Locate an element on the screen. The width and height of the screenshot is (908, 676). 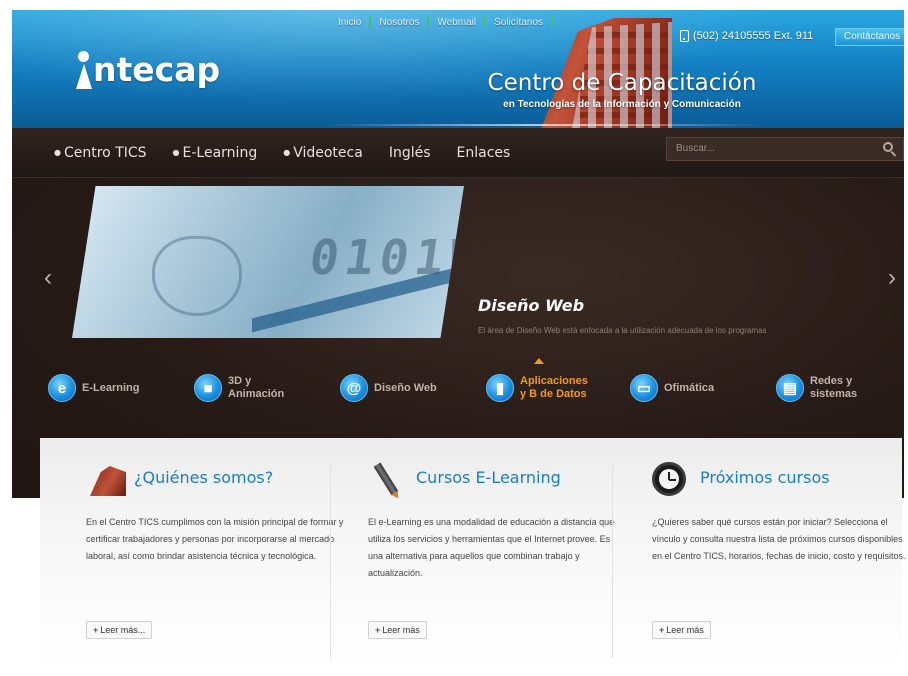
category-3d-animacion: ■ 3D y Animación is located at coordinates (239, 388).